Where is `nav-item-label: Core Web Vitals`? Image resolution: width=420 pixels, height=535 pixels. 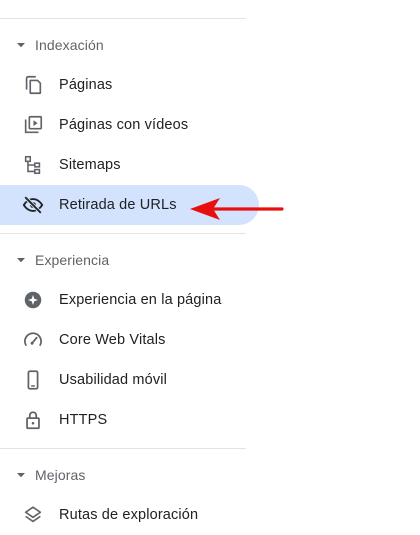
nav-item-label: Core Web Vitals is located at coordinates (112, 340).